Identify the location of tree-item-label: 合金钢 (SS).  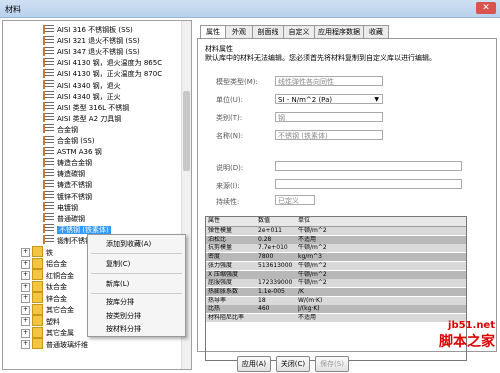
(76, 141).